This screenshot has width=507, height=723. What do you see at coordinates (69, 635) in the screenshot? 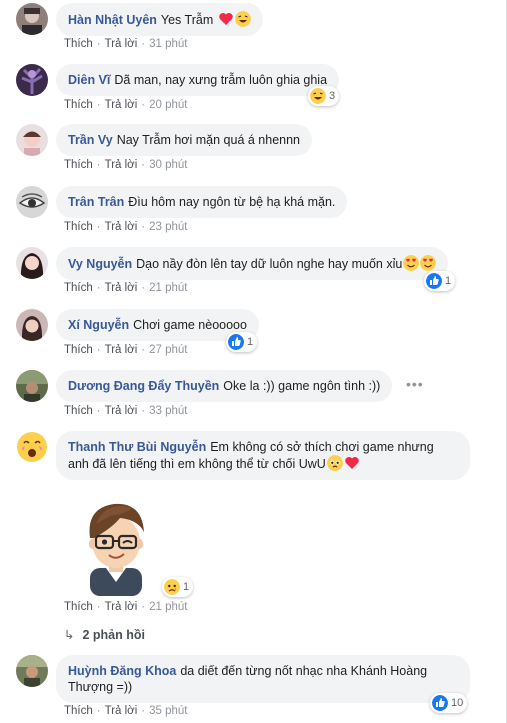
I see `reply-arrow-icon: ↳` at bounding box center [69, 635].